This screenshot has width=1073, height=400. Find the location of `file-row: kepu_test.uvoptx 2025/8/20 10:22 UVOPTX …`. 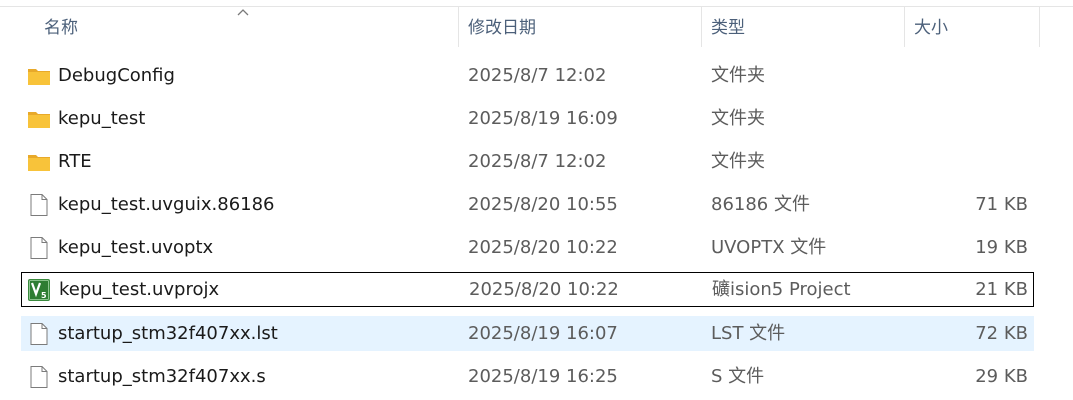

file-row: kepu_test.uvoptx 2025/8/20 10:22 UVOPTX … is located at coordinates (527, 247).